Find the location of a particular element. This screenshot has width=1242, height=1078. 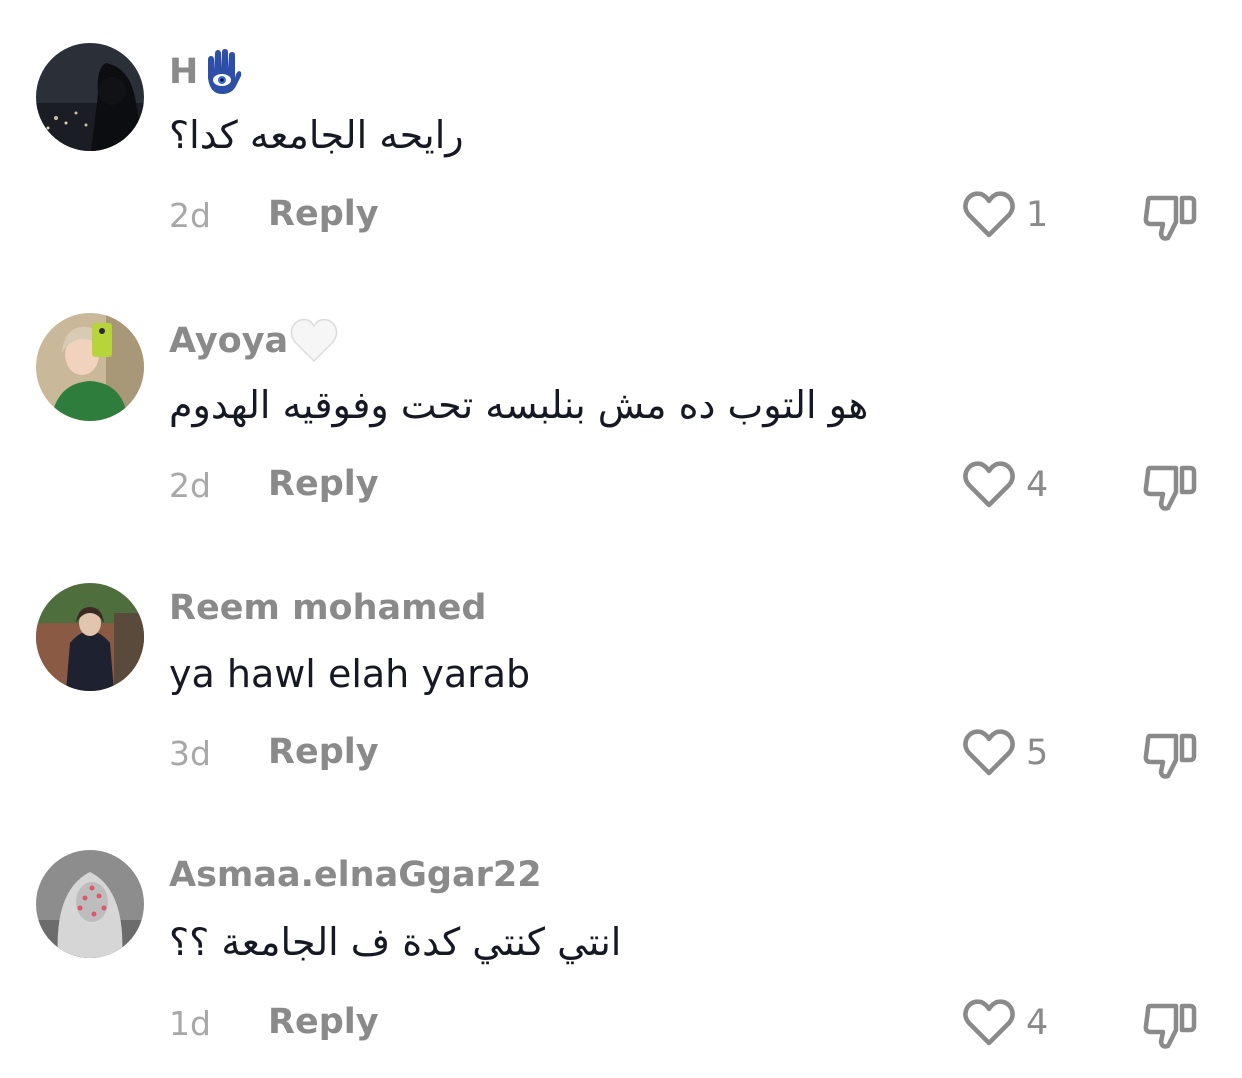

comment-time: 1d is located at coordinates (190, 1023).